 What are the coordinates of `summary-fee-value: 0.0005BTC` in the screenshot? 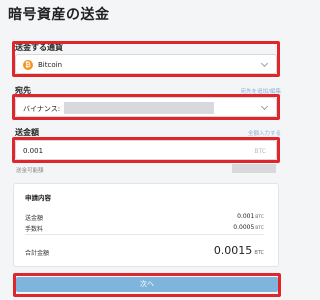 It's located at (248, 227).